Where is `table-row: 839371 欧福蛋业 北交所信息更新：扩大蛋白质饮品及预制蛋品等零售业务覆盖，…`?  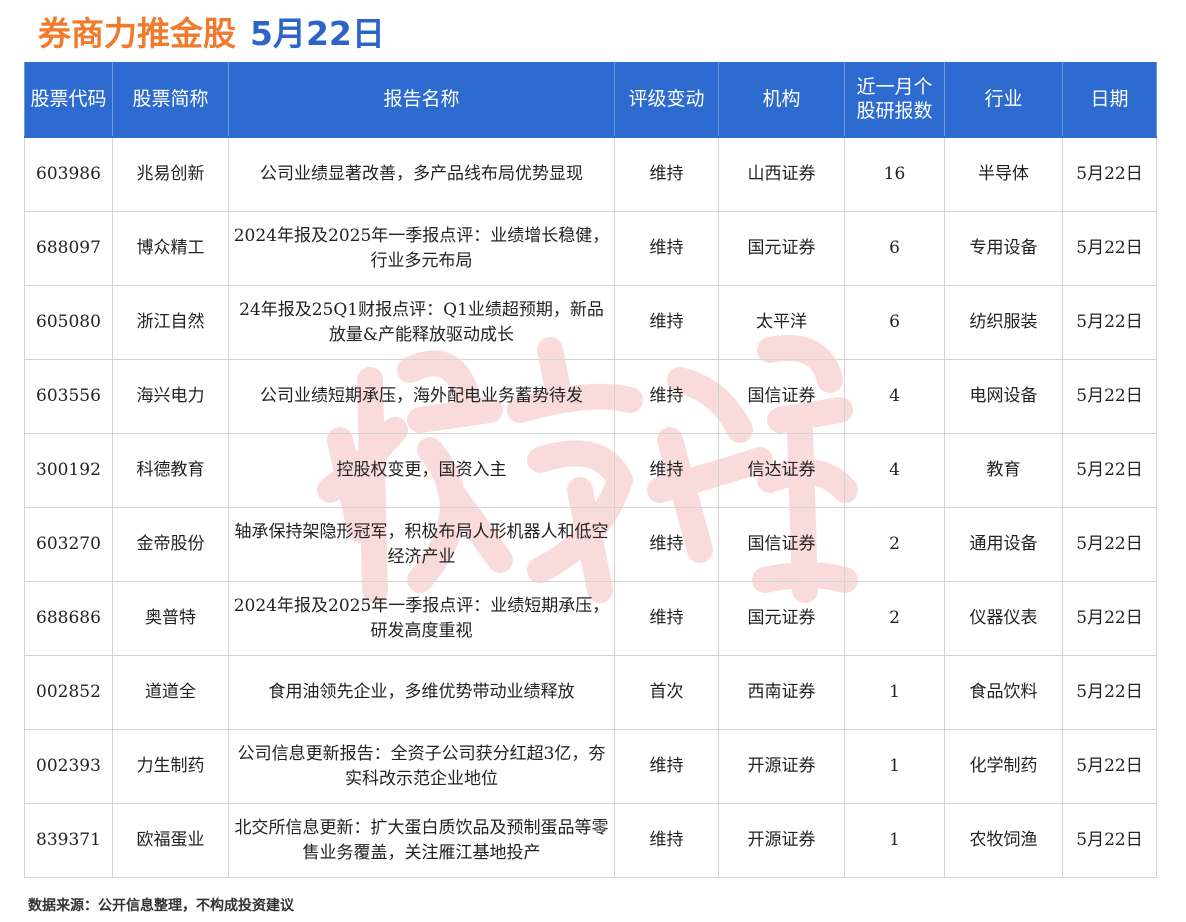 table-row: 839371 欧福蛋业 北交所信息更新：扩大蛋白质饮品及预制蛋品等零售业务覆盖，… is located at coordinates (590, 840).